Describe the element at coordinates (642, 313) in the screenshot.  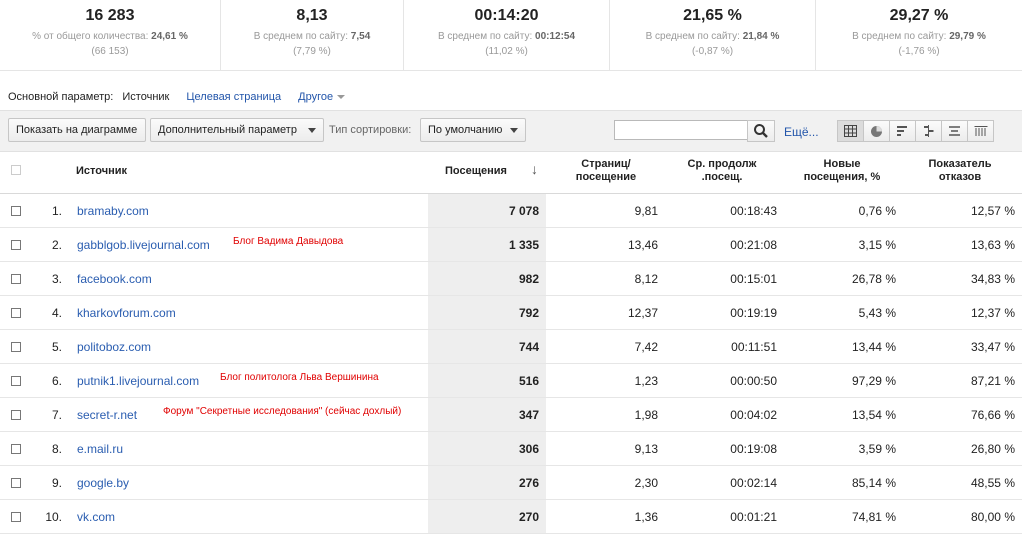
I see `cell-pages-per-visit: 12,37` at that location.